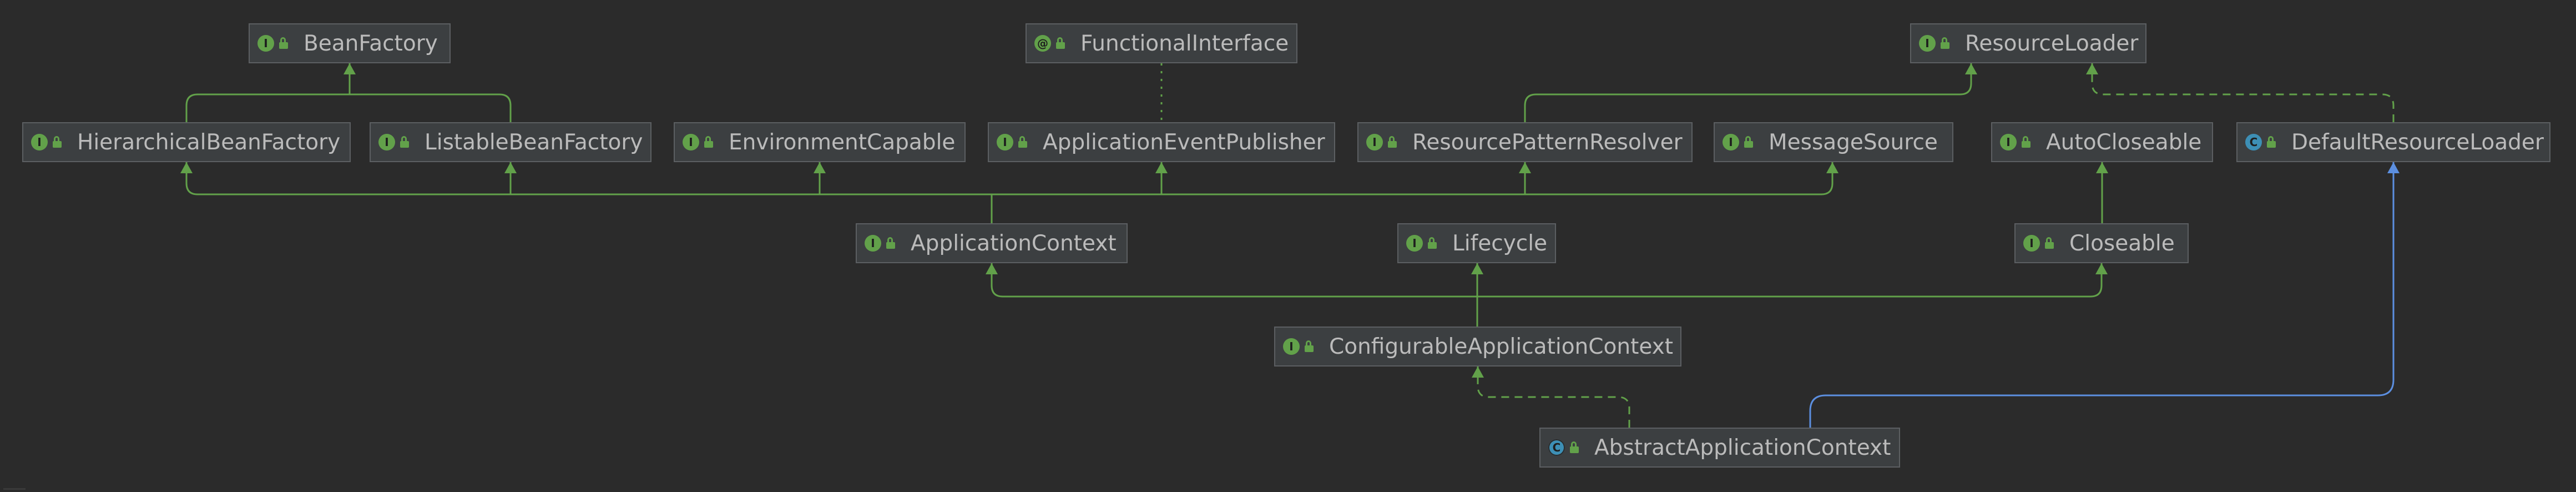 The image size is (2576, 492). Describe the element at coordinates (534, 142) in the screenshot. I see `node-label: ListableBeanFactory` at that location.